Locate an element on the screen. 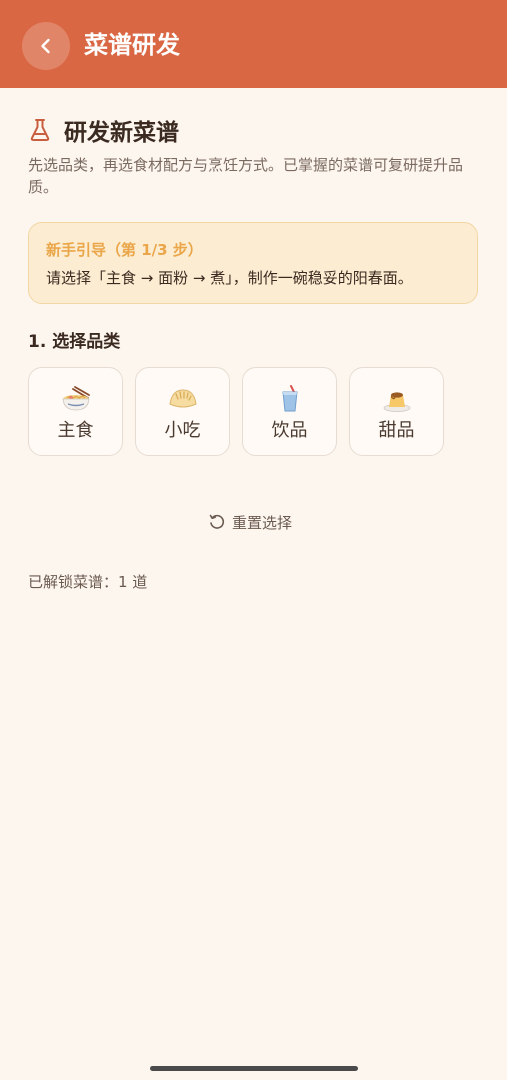 The image size is (507, 1080). category-label: 甜品 is located at coordinates (396, 430).